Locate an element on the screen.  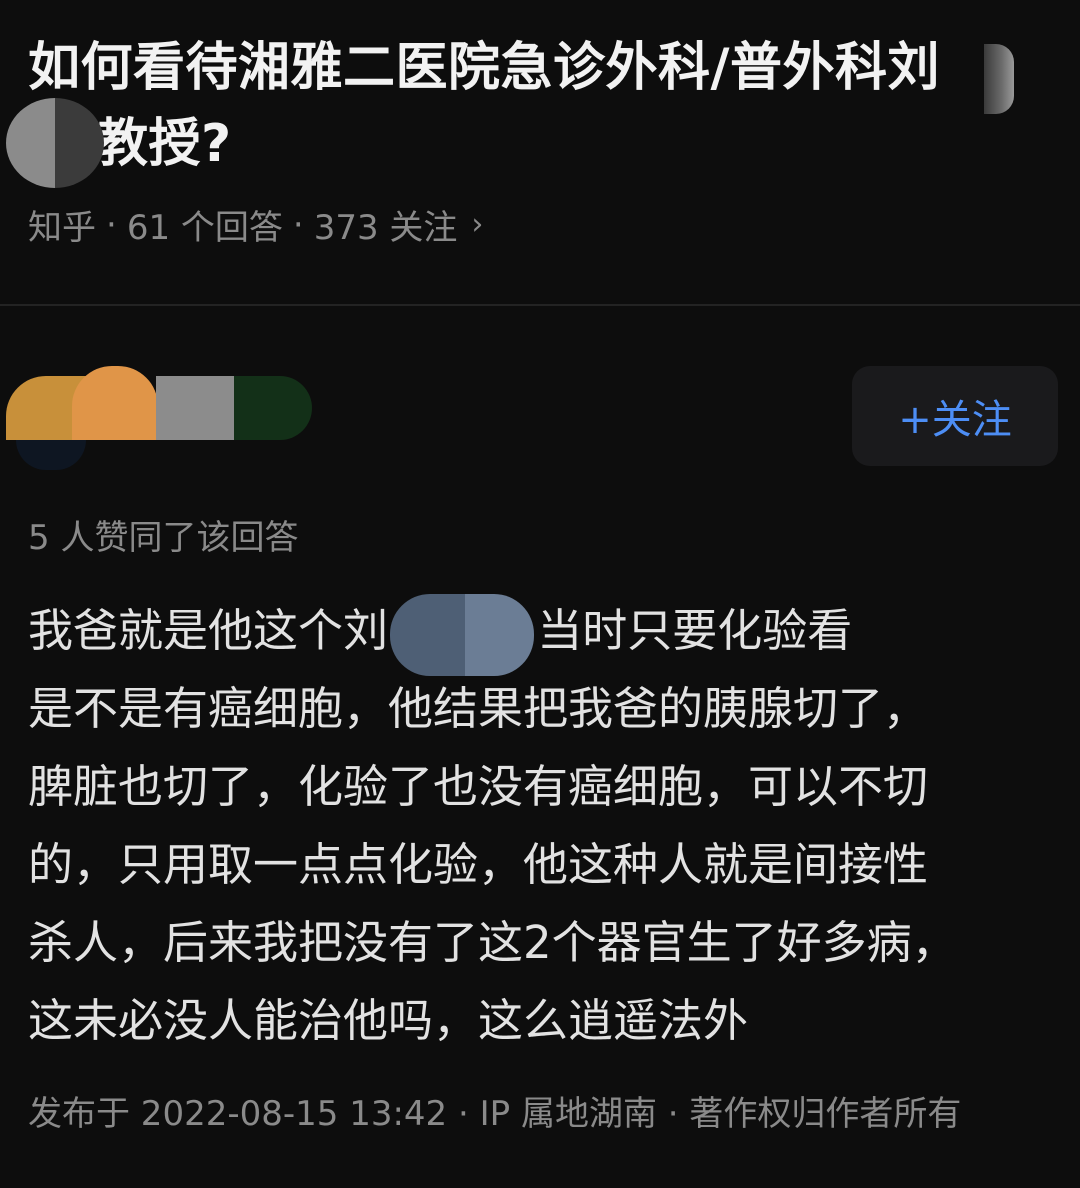
answer-line: 我爸就是他这个刘 做的，当时只要化验看 is located at coordinates (440, 630).